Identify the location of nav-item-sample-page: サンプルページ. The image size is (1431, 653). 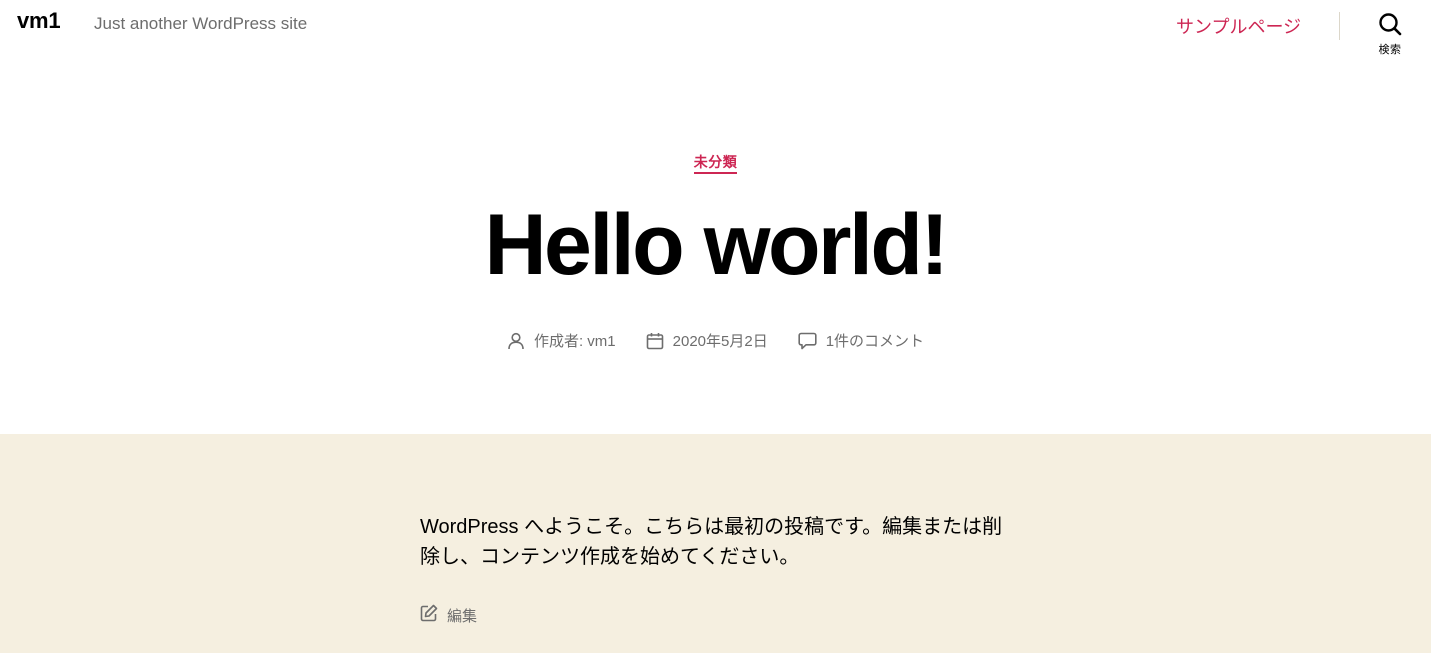
(1238, 26).